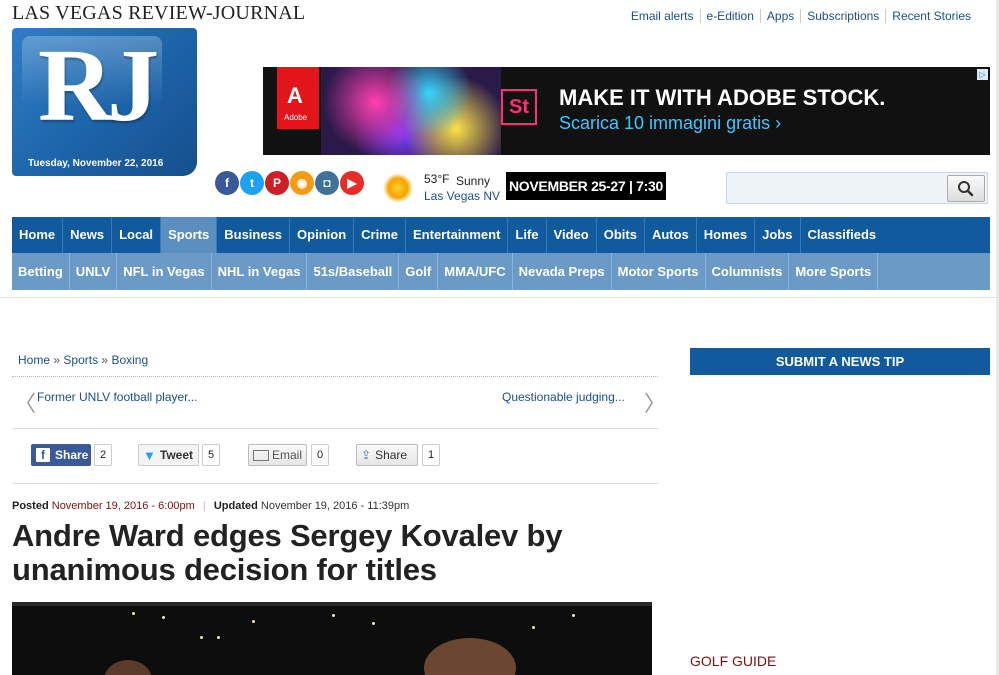 Image resolution: width=999 pixels, height=675 pixels. What do you see at coordinates (164, 271) in the screenshot?
I see `subnav-nfl-in-vegas: NFL in Vegas` at bounding box center [164, 271].